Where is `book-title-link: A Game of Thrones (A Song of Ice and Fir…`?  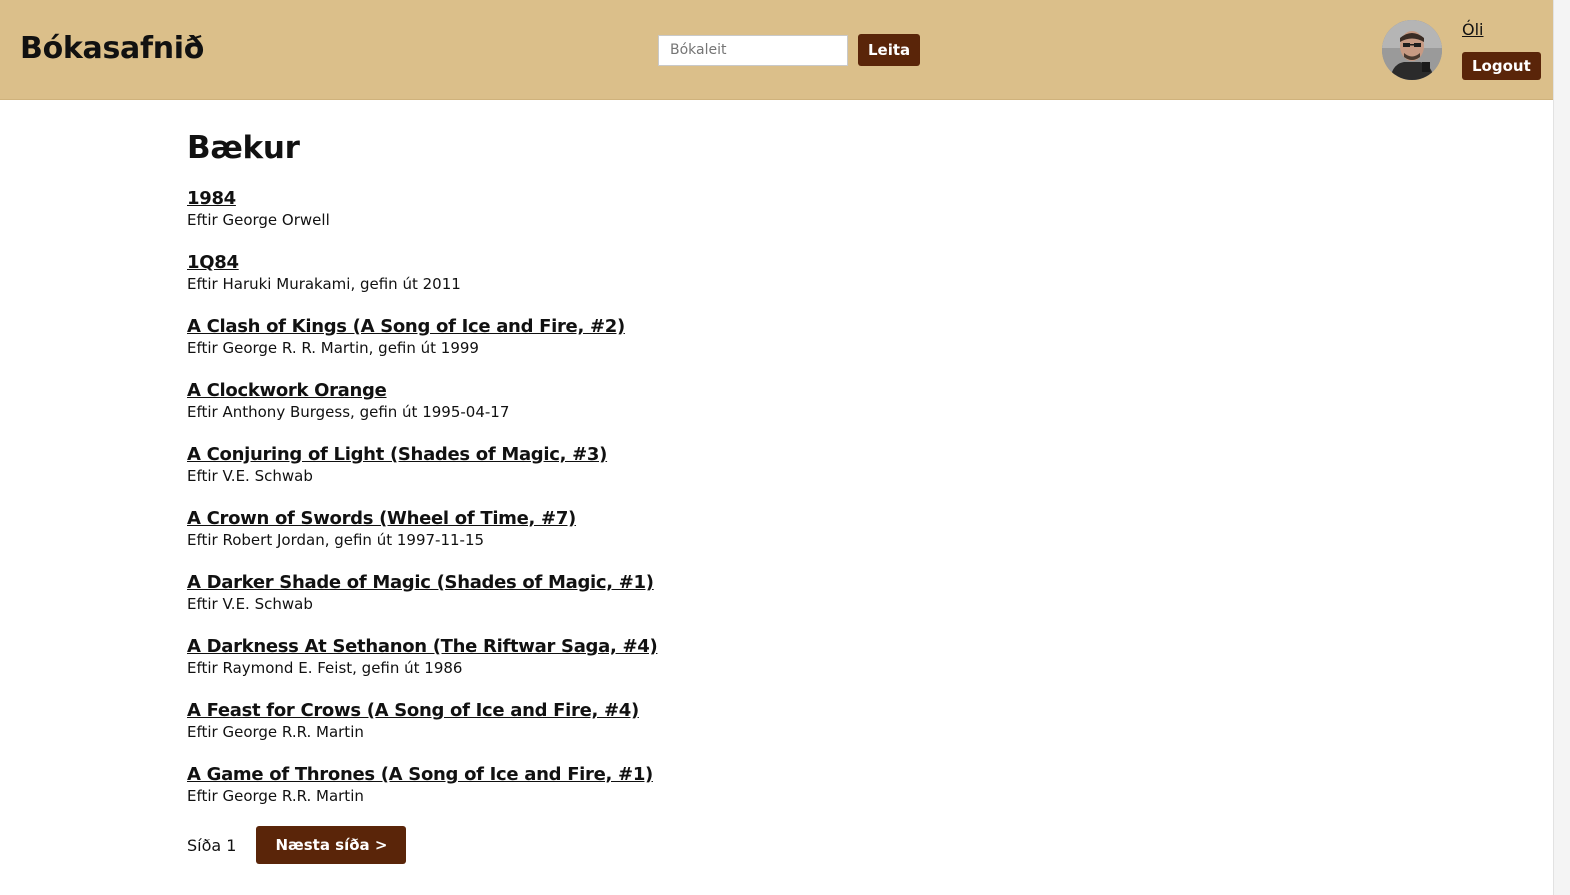 book-title-link: A Game of Thrones (A Song of Ice and Fir… is located at coordinates (422, 775).